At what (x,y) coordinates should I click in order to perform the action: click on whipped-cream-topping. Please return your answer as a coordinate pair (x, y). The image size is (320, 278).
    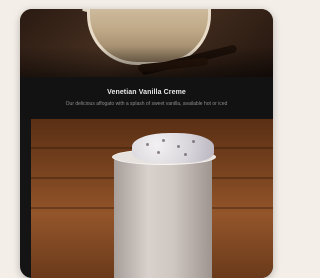
    Looking at the image, I should click on (173, 148).